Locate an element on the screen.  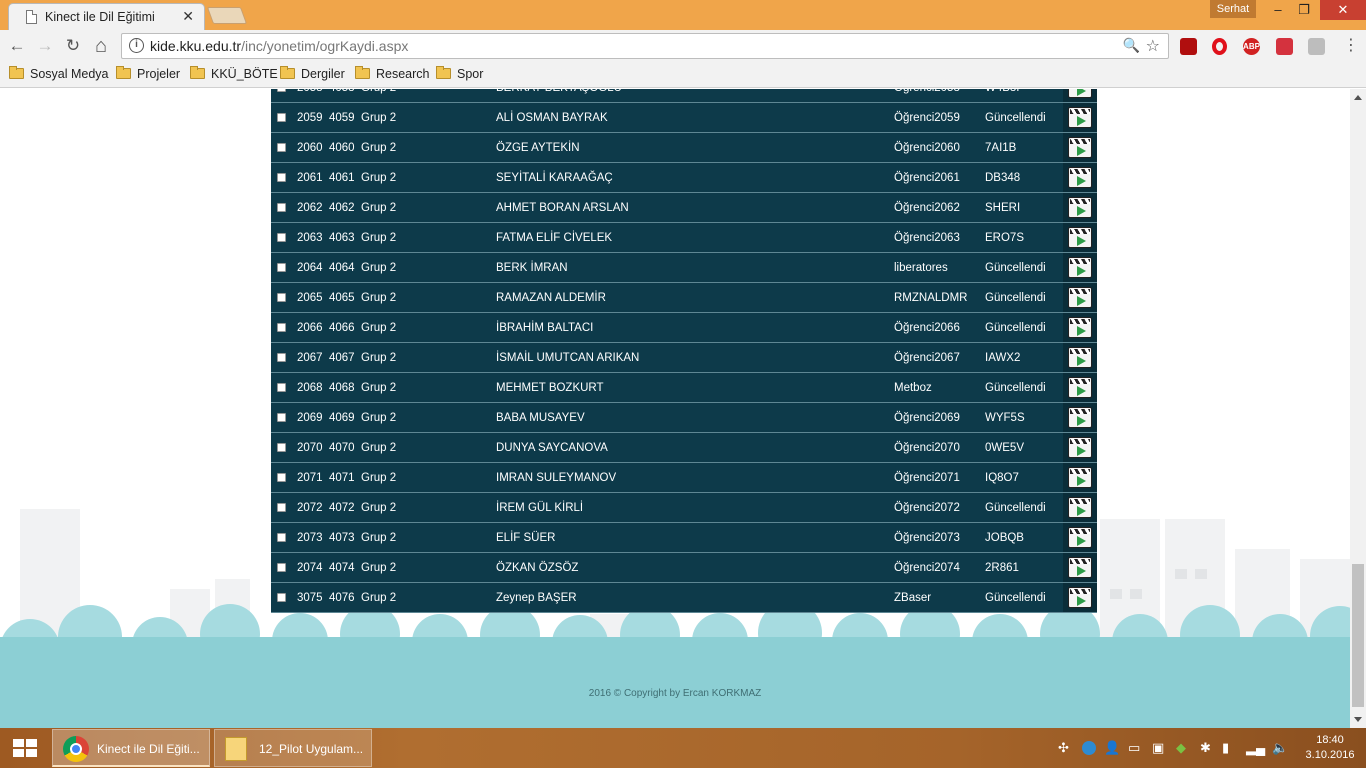
clock-date: 3.10.2016 is located at coordinates (1330, 755).